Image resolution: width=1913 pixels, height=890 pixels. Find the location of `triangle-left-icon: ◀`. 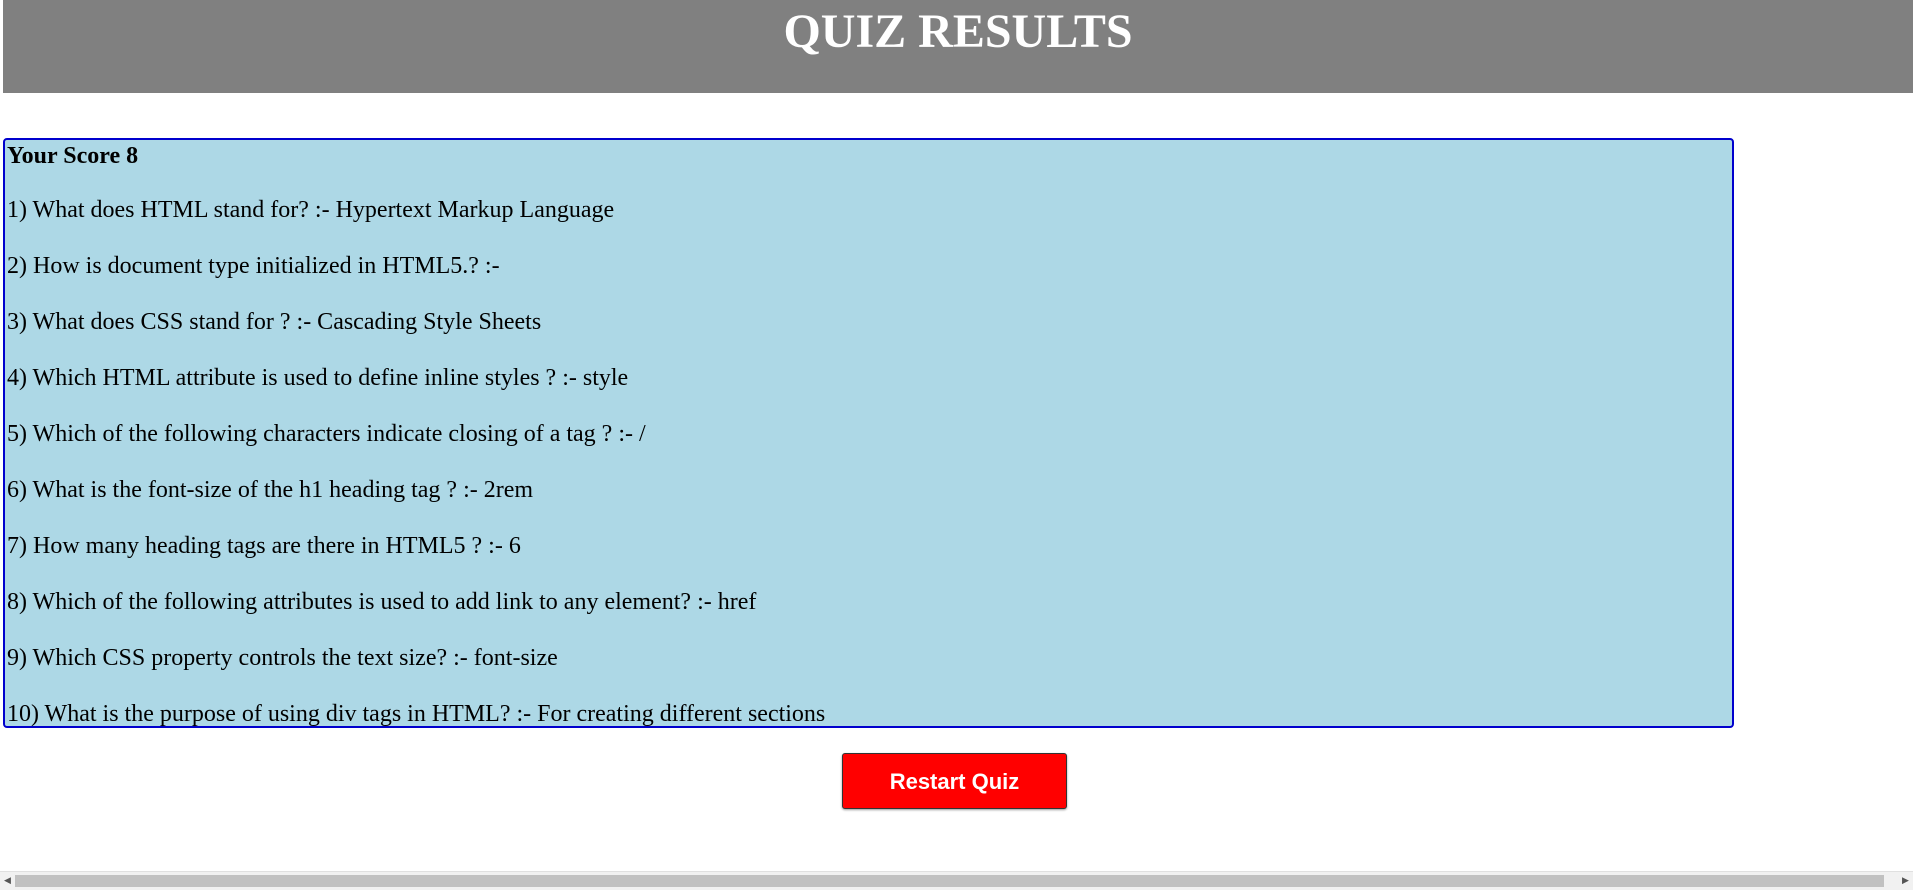

triangle-left-icon: ◀ is located at coordinates (7, 881).